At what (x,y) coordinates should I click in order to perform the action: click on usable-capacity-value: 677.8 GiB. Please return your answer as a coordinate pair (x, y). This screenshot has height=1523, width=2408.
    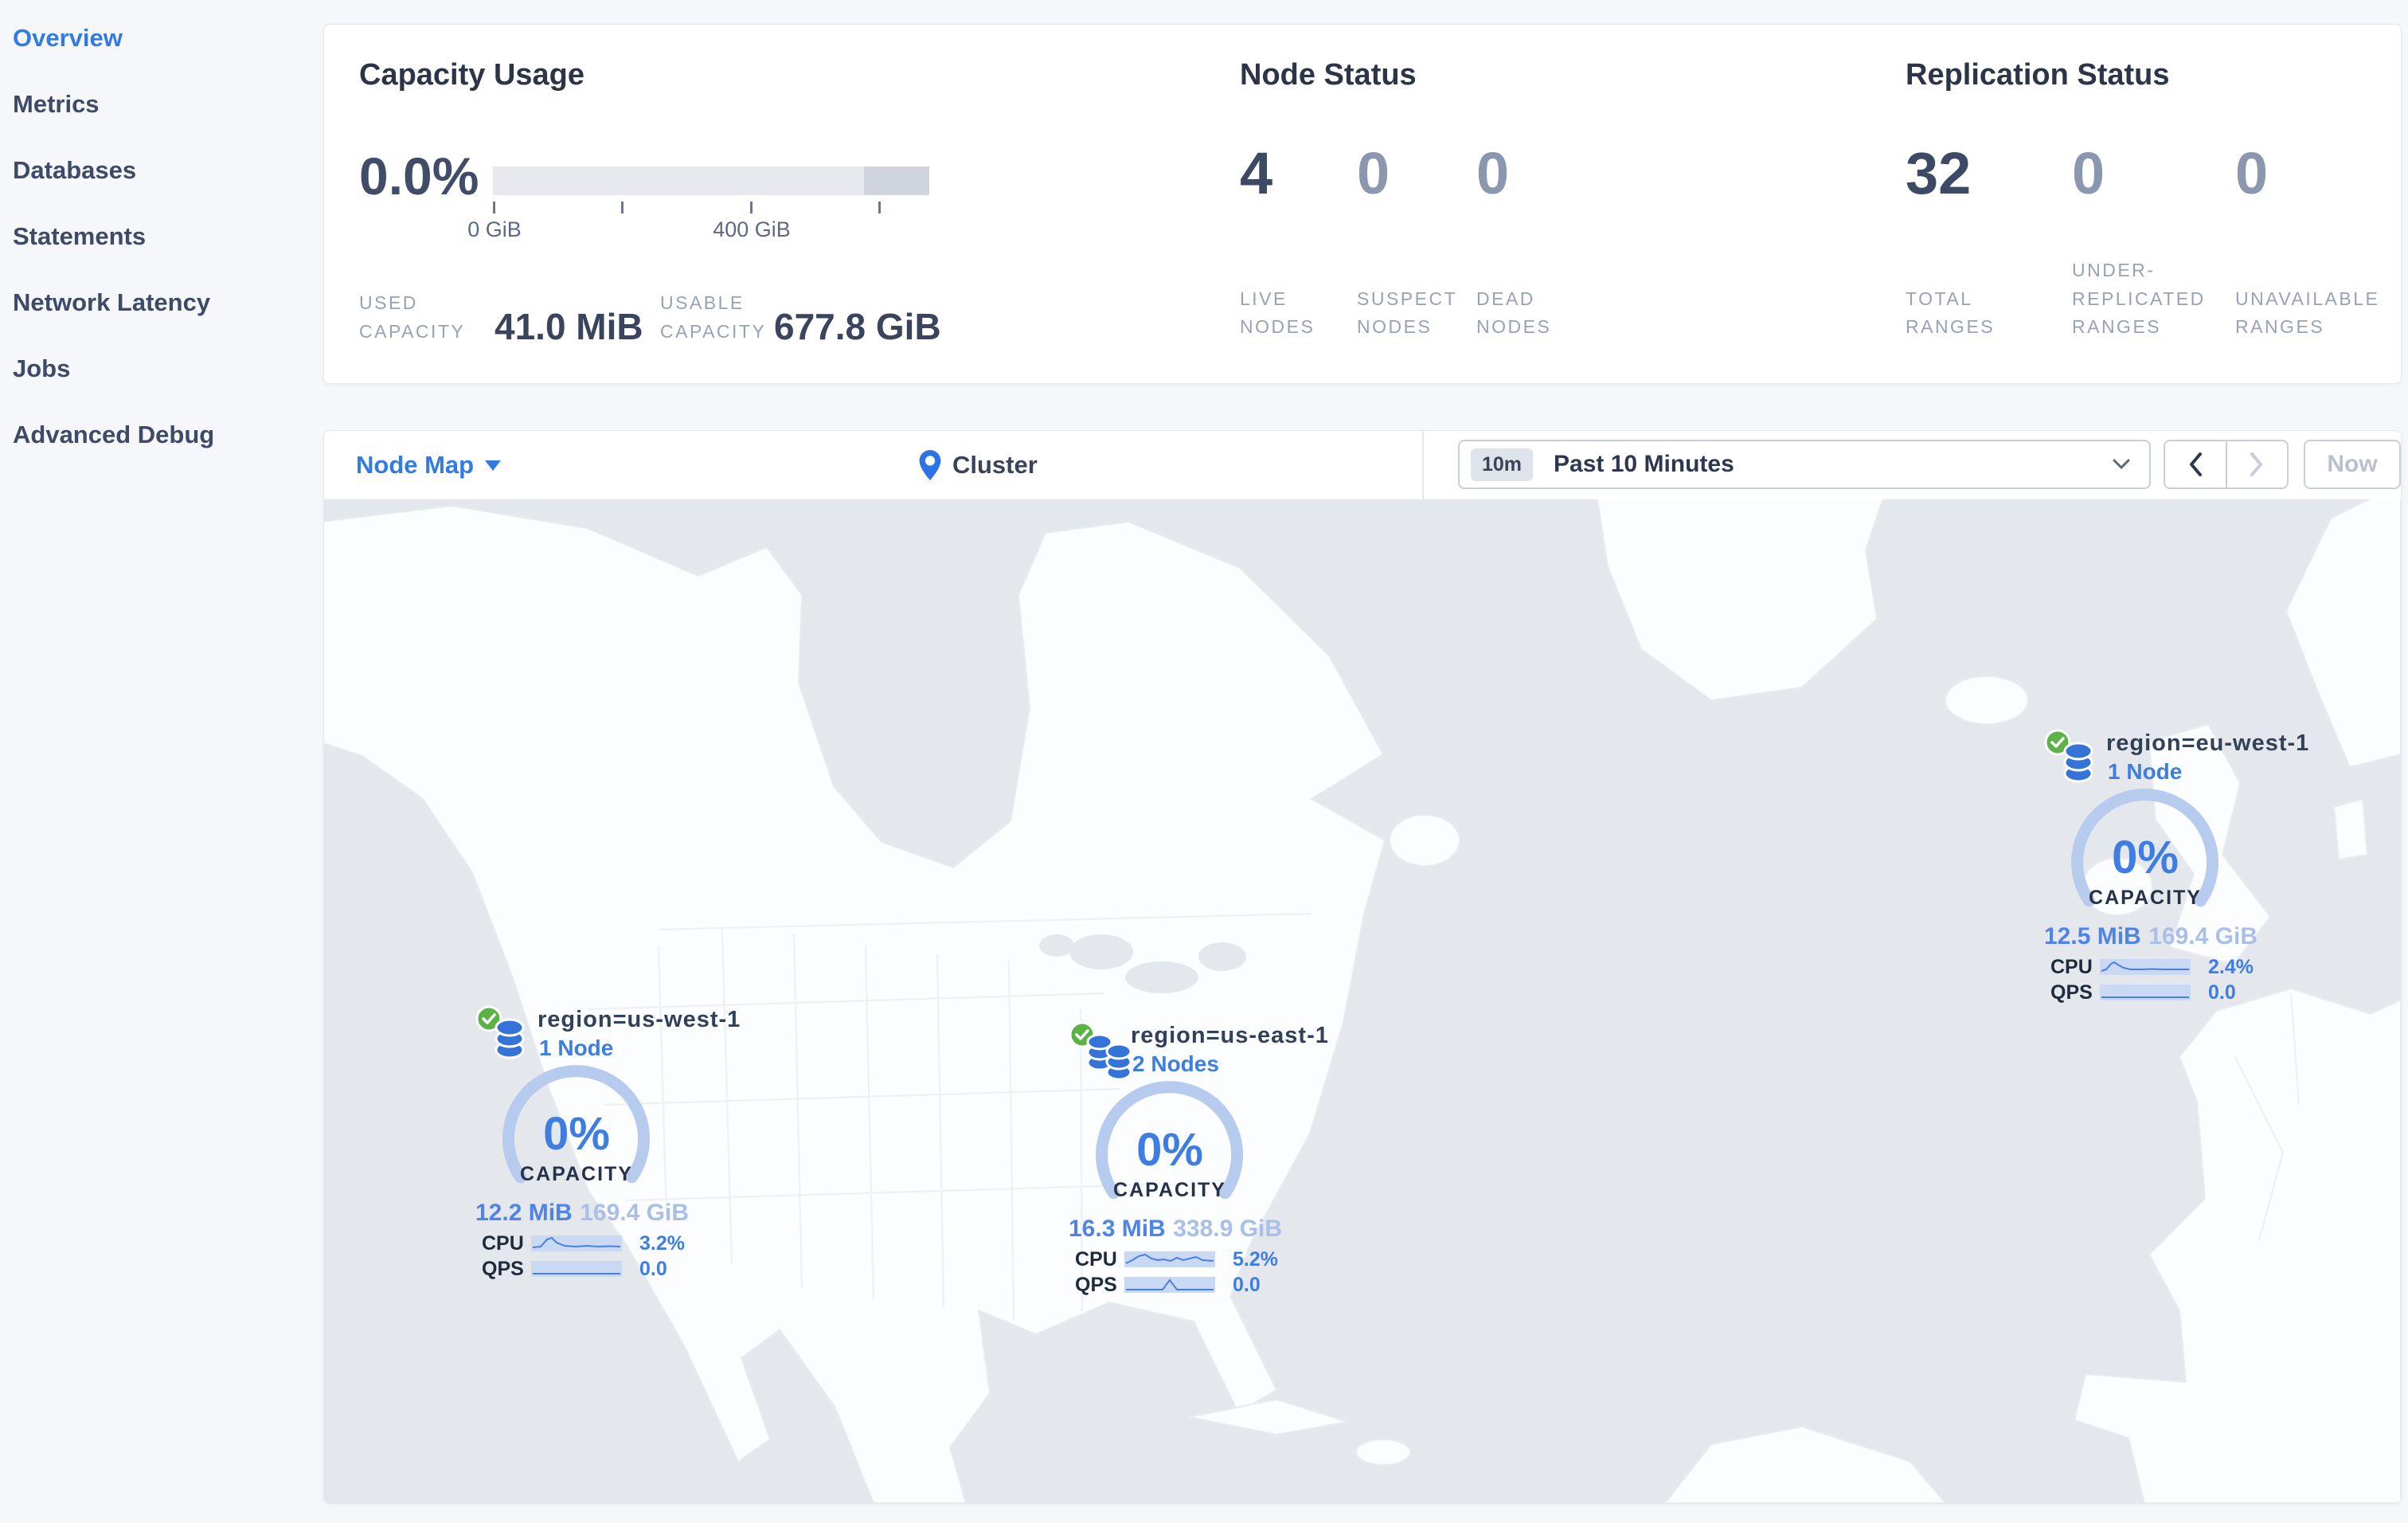
    Looking at the image, I should click on (857, 326).